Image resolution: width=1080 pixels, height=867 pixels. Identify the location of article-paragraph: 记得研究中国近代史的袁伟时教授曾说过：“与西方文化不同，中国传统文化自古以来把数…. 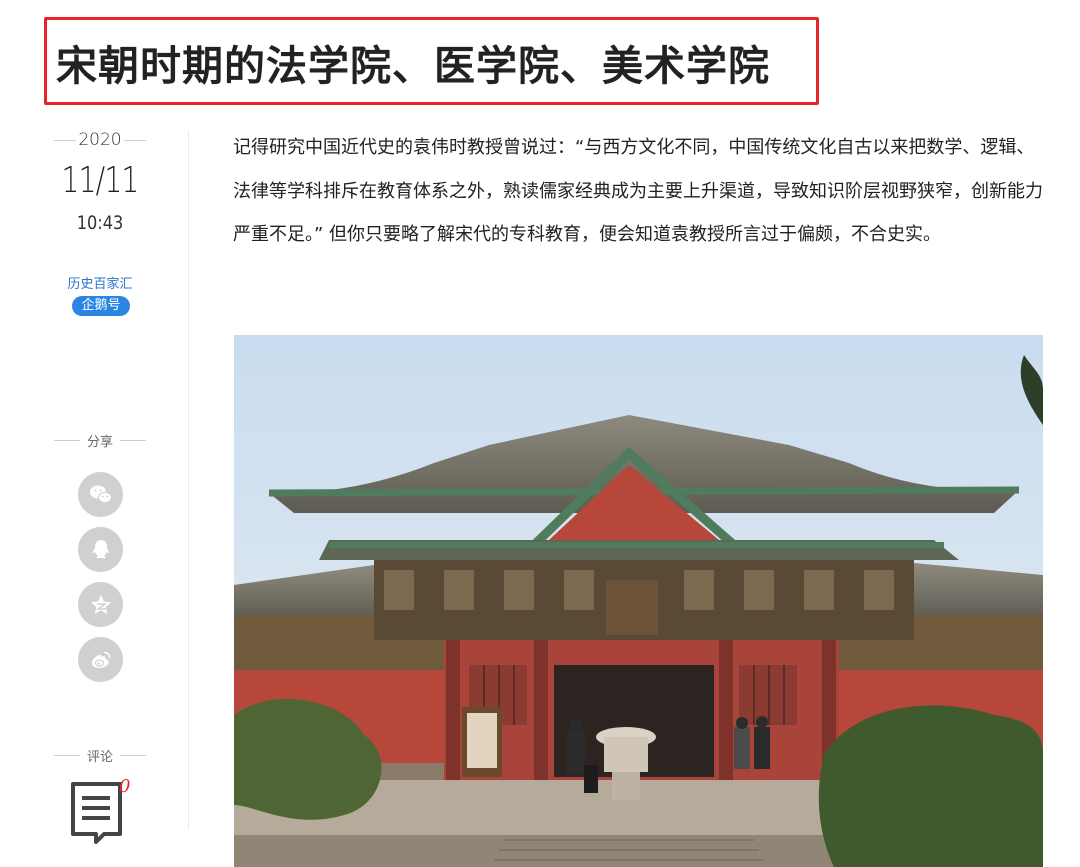
(638, 191).